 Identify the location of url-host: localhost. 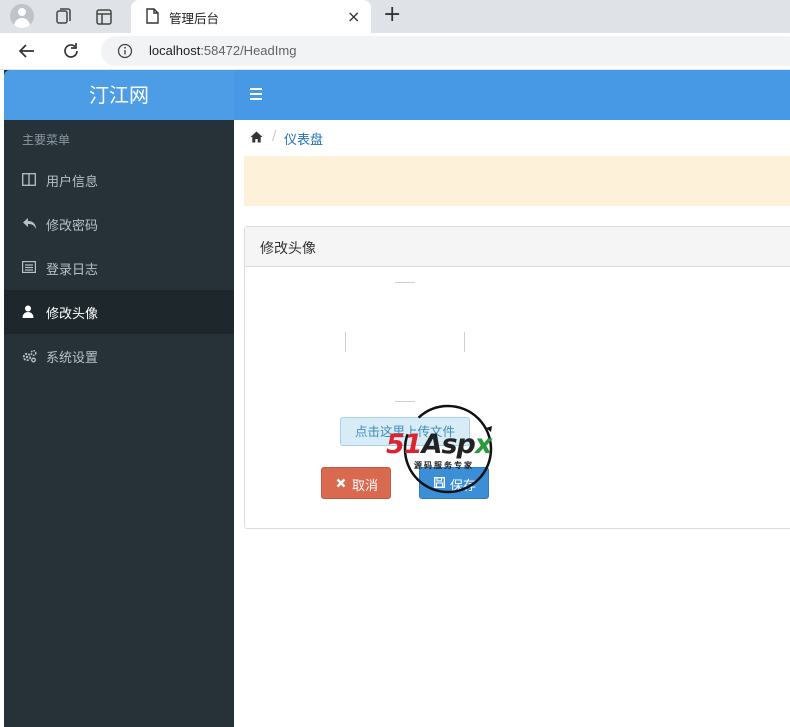
(175, 50).